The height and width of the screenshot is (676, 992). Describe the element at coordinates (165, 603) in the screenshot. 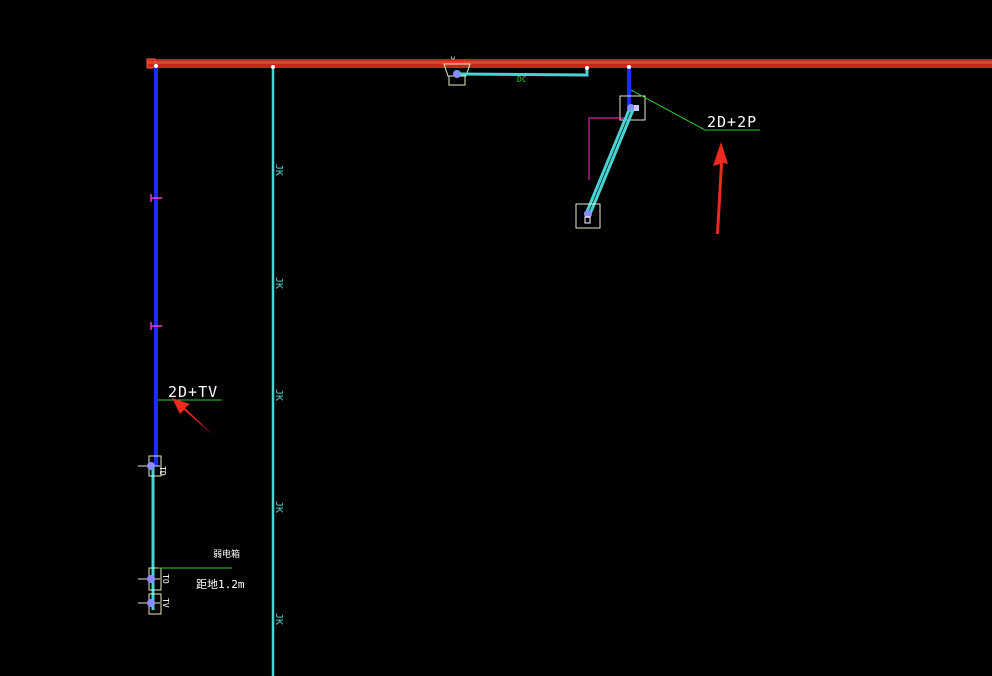

I see `node-tag-tv: TV` at that location.